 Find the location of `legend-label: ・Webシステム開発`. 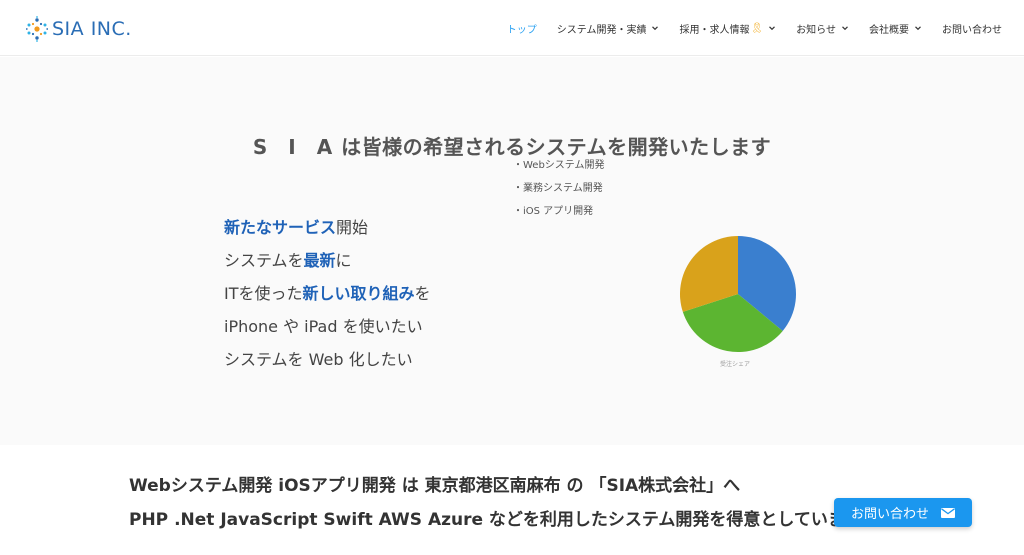

legend-label: ・Webシステム開発 is located at coordinates (559, 165).